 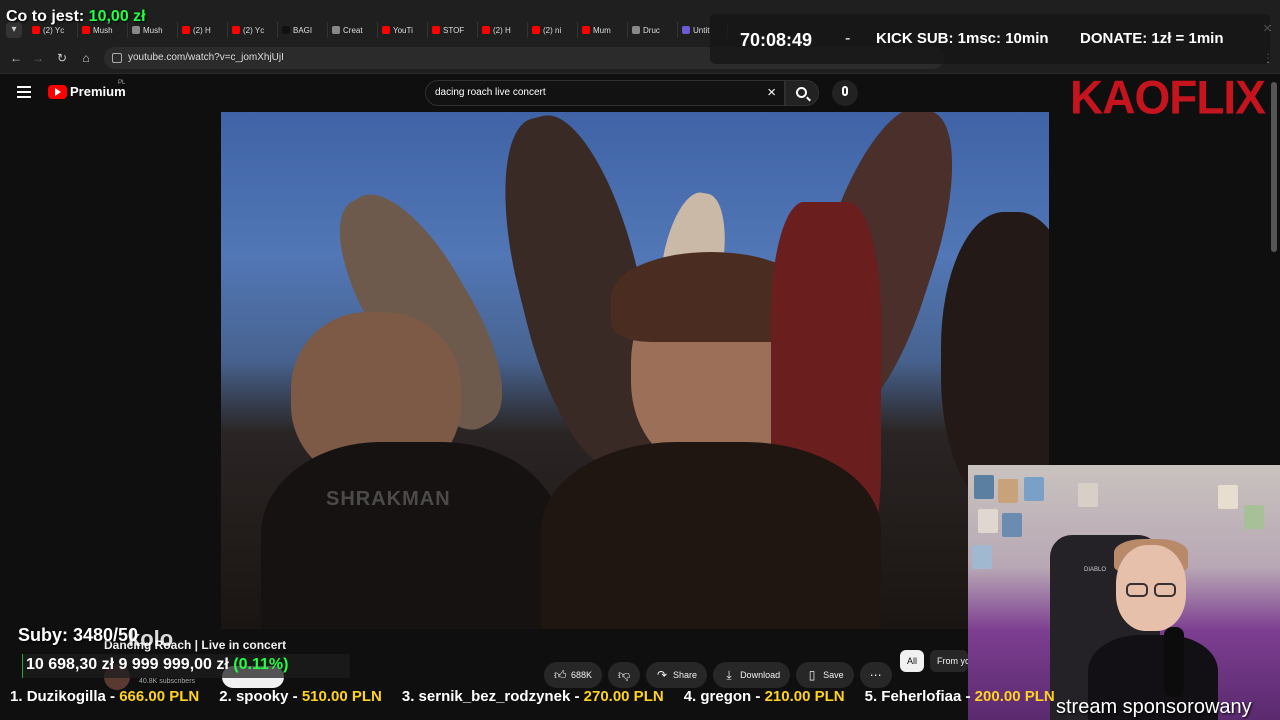 I want to click on like-button: 👍︎ 688K, so click(x=573, y=675).